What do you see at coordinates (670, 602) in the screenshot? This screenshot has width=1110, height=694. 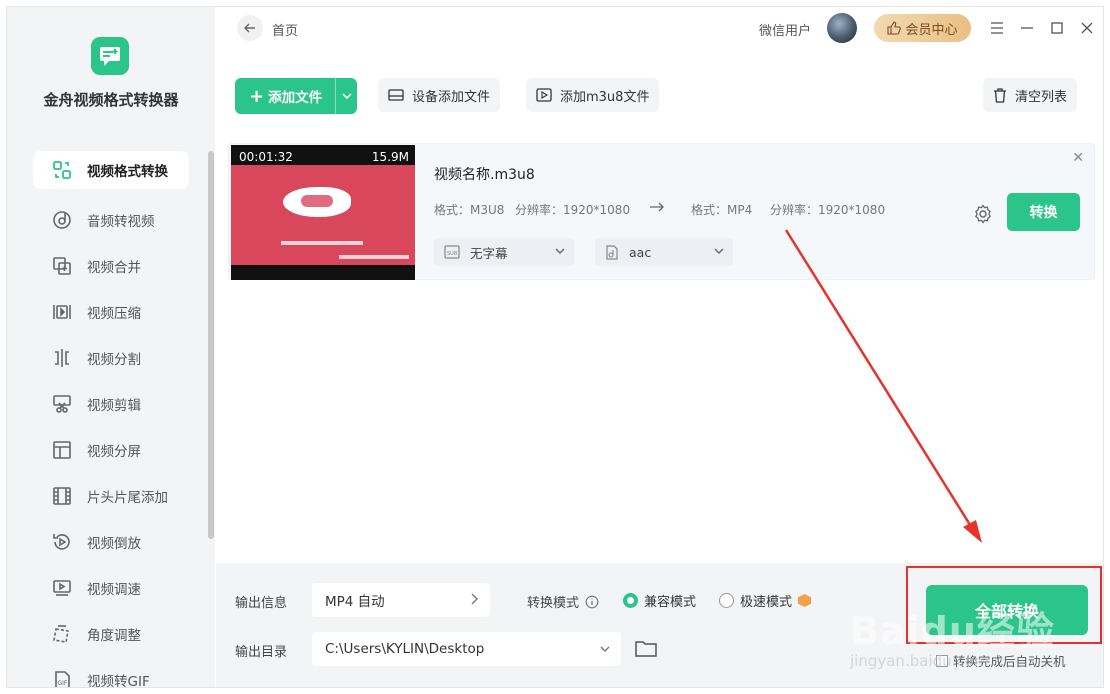 I see `compat-mode-label: 兼容模式` at bounding box center [670, 602].